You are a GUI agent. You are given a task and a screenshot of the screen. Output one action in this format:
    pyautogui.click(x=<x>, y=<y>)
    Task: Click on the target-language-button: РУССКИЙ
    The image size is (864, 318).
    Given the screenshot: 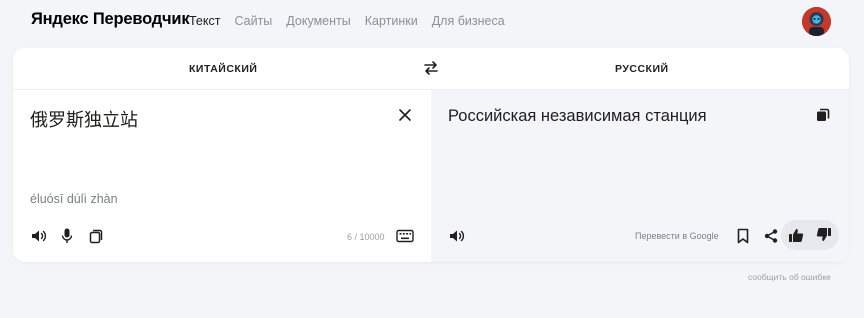 What is the action you would take?
    pyautogui.click(x=642, y=69)
    